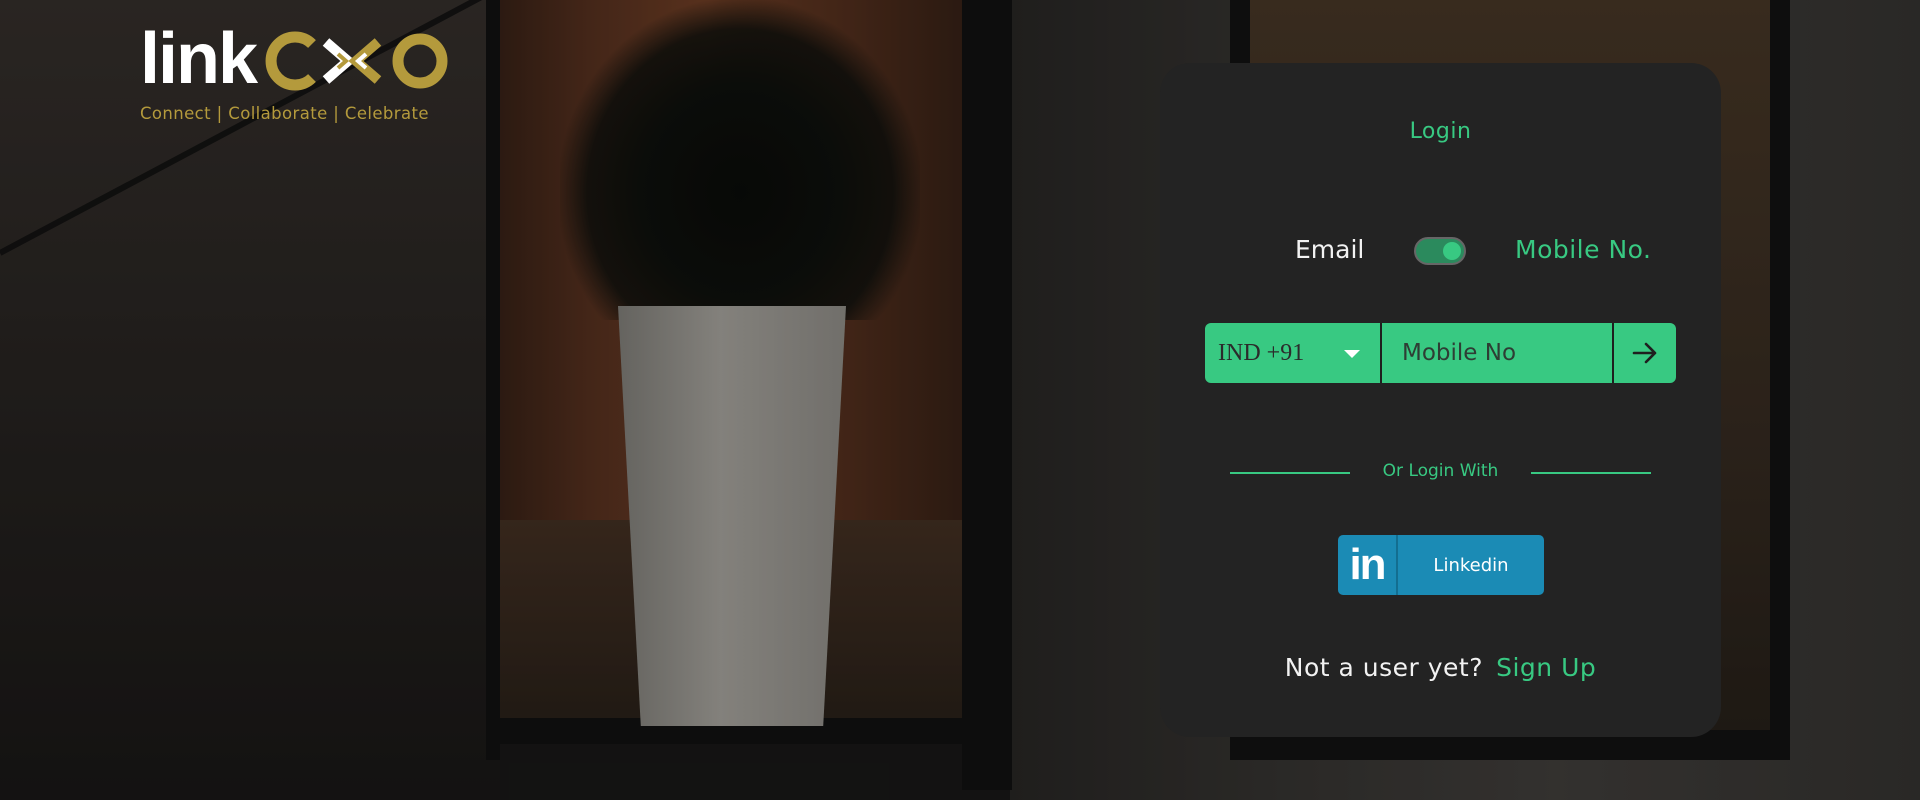  I want to click on linkedin-icon: in, so click(1368, 565).